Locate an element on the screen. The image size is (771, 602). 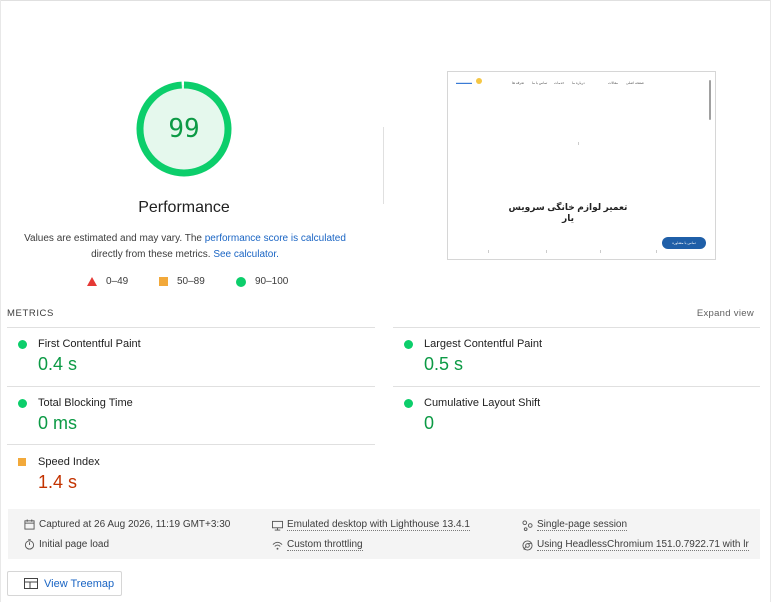
thumb-nav-item: تعرفه ها is located at coordinates (518, 83).